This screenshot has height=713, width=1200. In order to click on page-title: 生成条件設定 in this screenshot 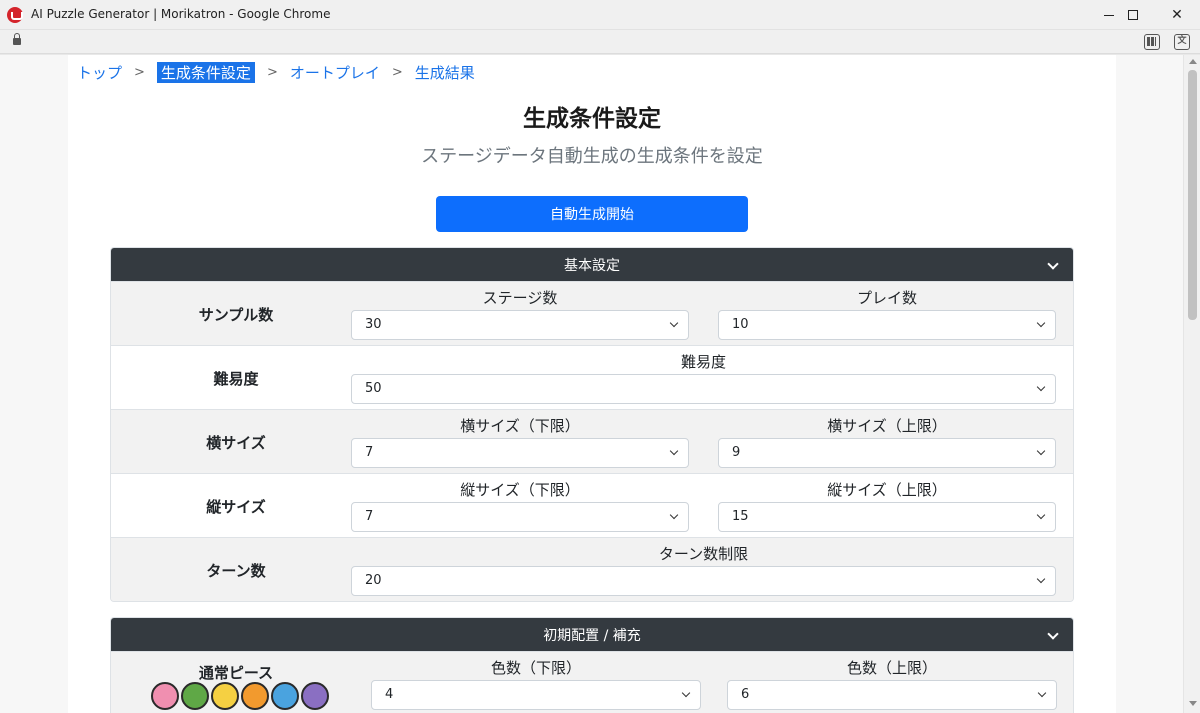, I will do `click(592, 119)`.